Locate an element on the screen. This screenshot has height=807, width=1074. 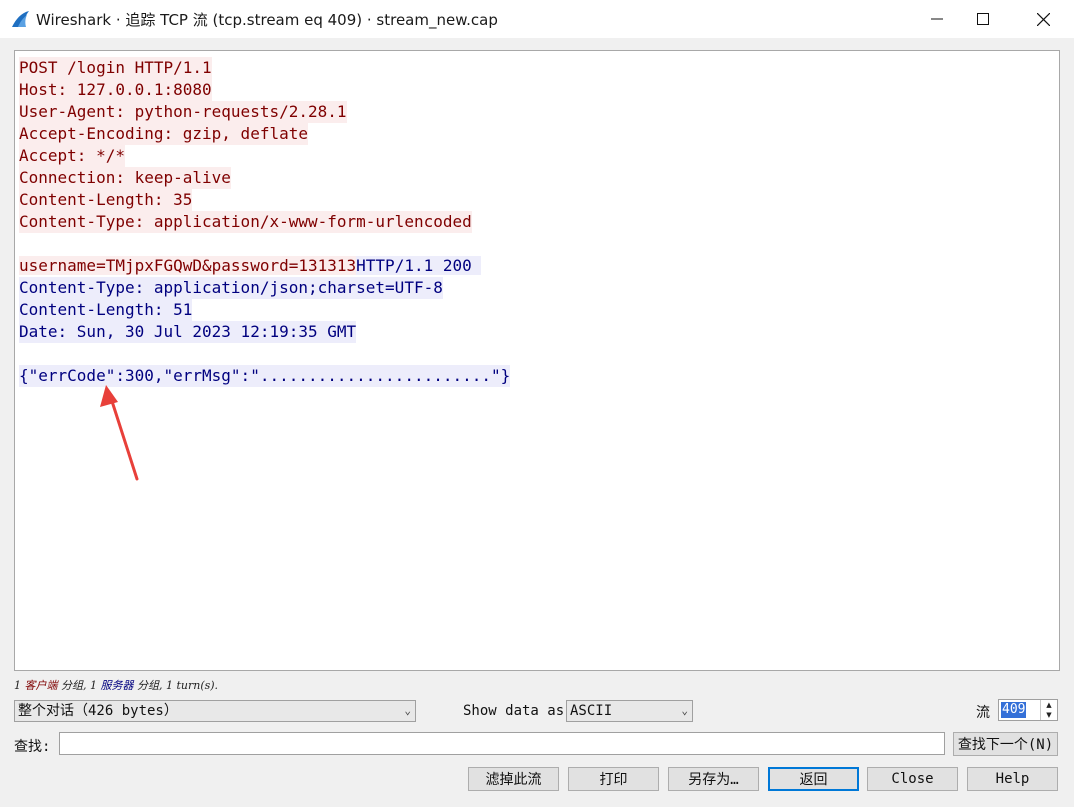
close-window-button is located at coordinates (1043, 19).